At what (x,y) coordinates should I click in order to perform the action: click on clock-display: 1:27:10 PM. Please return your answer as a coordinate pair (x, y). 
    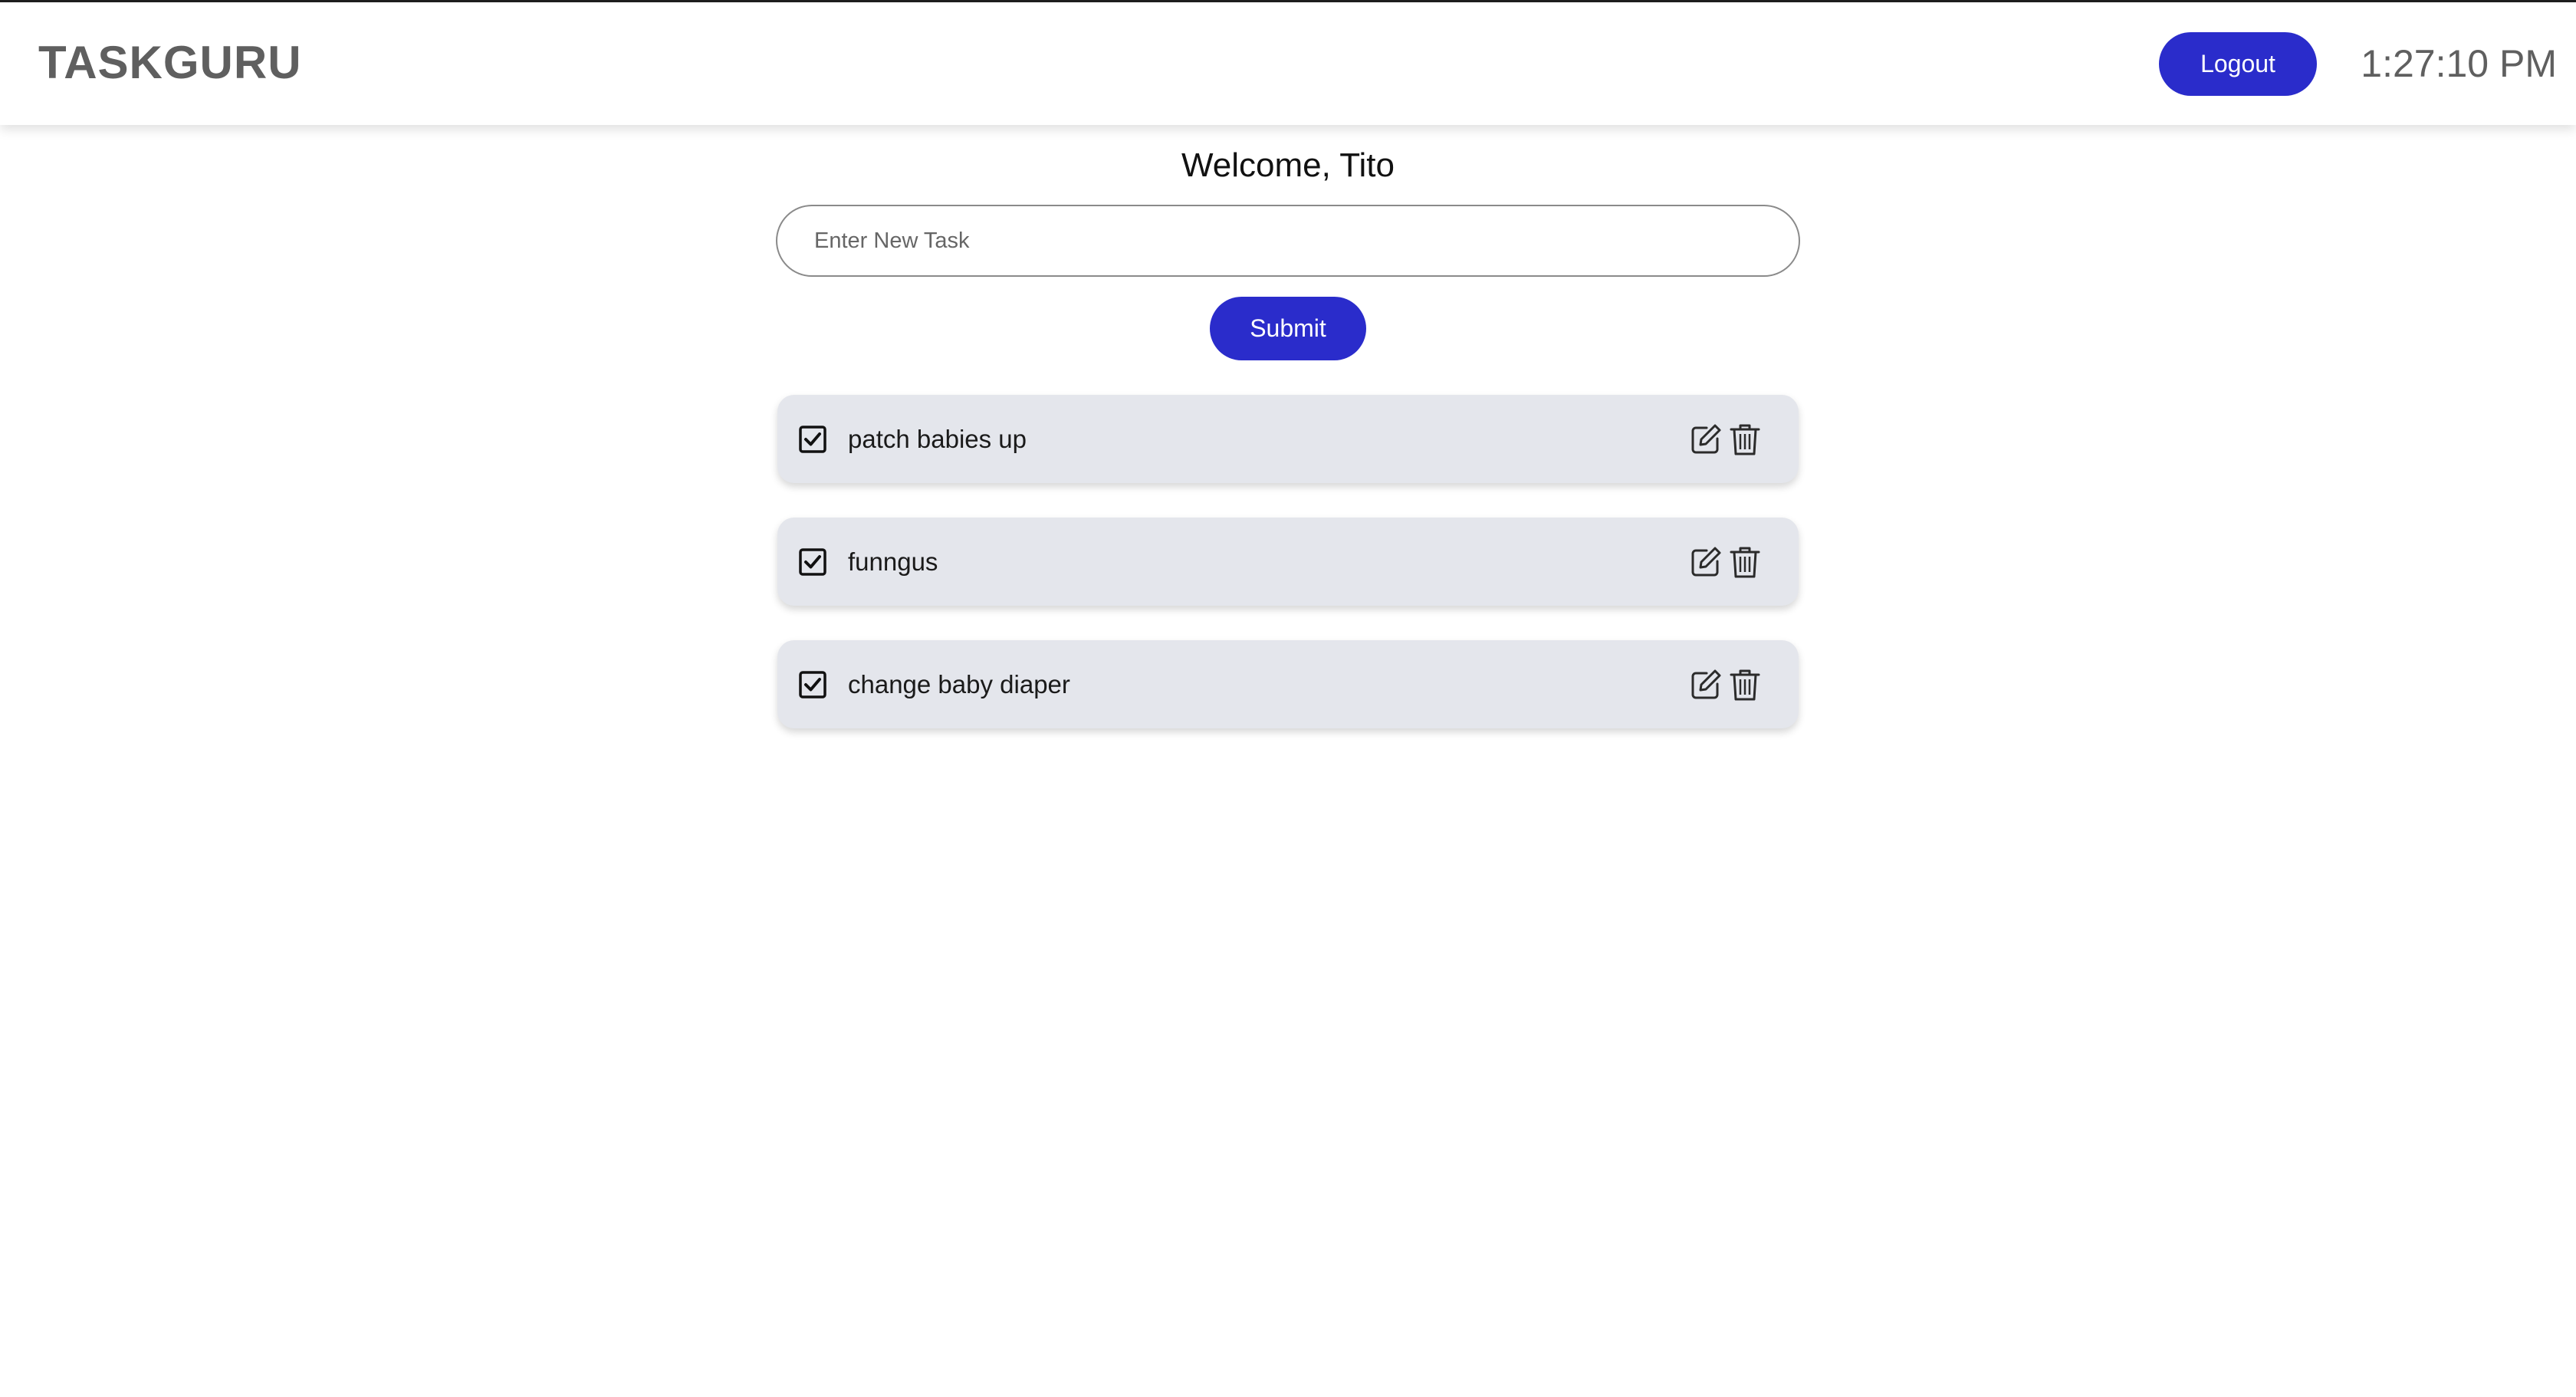
    Looking at the image, I should click on (2459, 63).